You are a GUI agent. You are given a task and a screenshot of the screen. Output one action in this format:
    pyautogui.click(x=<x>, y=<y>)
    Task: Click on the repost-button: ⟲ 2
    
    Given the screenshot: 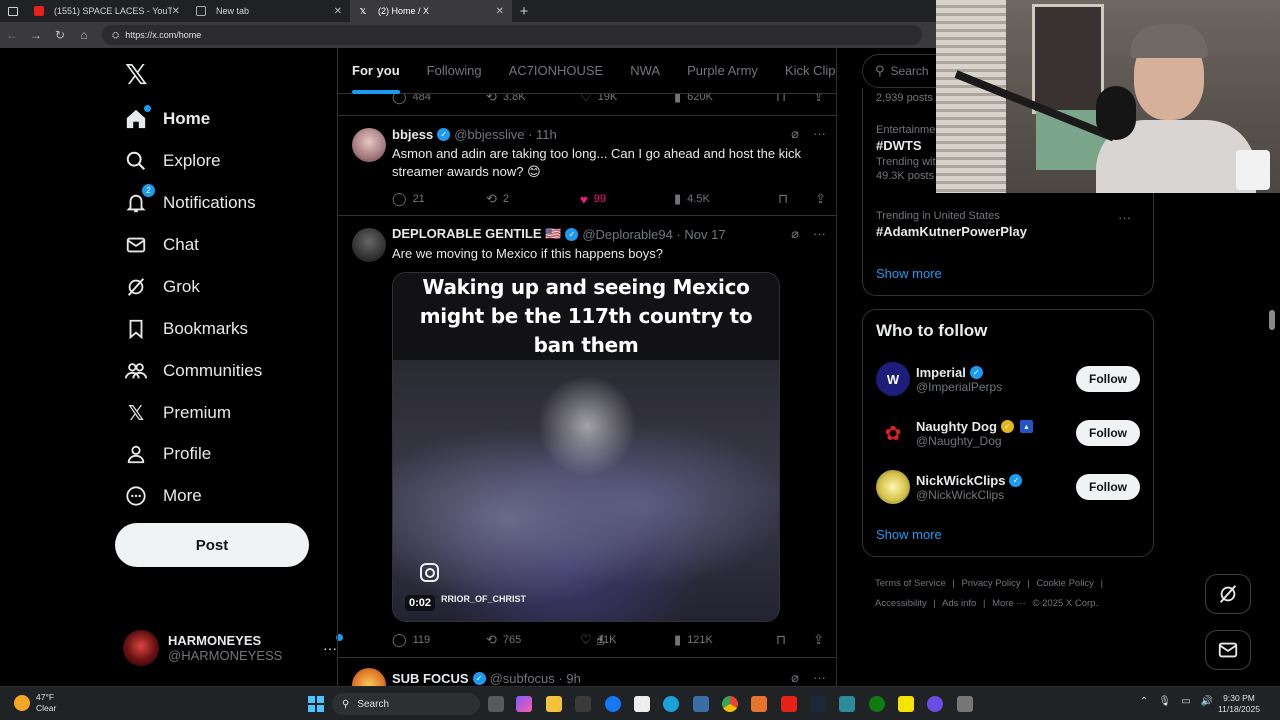 What is the action you would take?
    pyautogui.click(x=533, y=199)
    